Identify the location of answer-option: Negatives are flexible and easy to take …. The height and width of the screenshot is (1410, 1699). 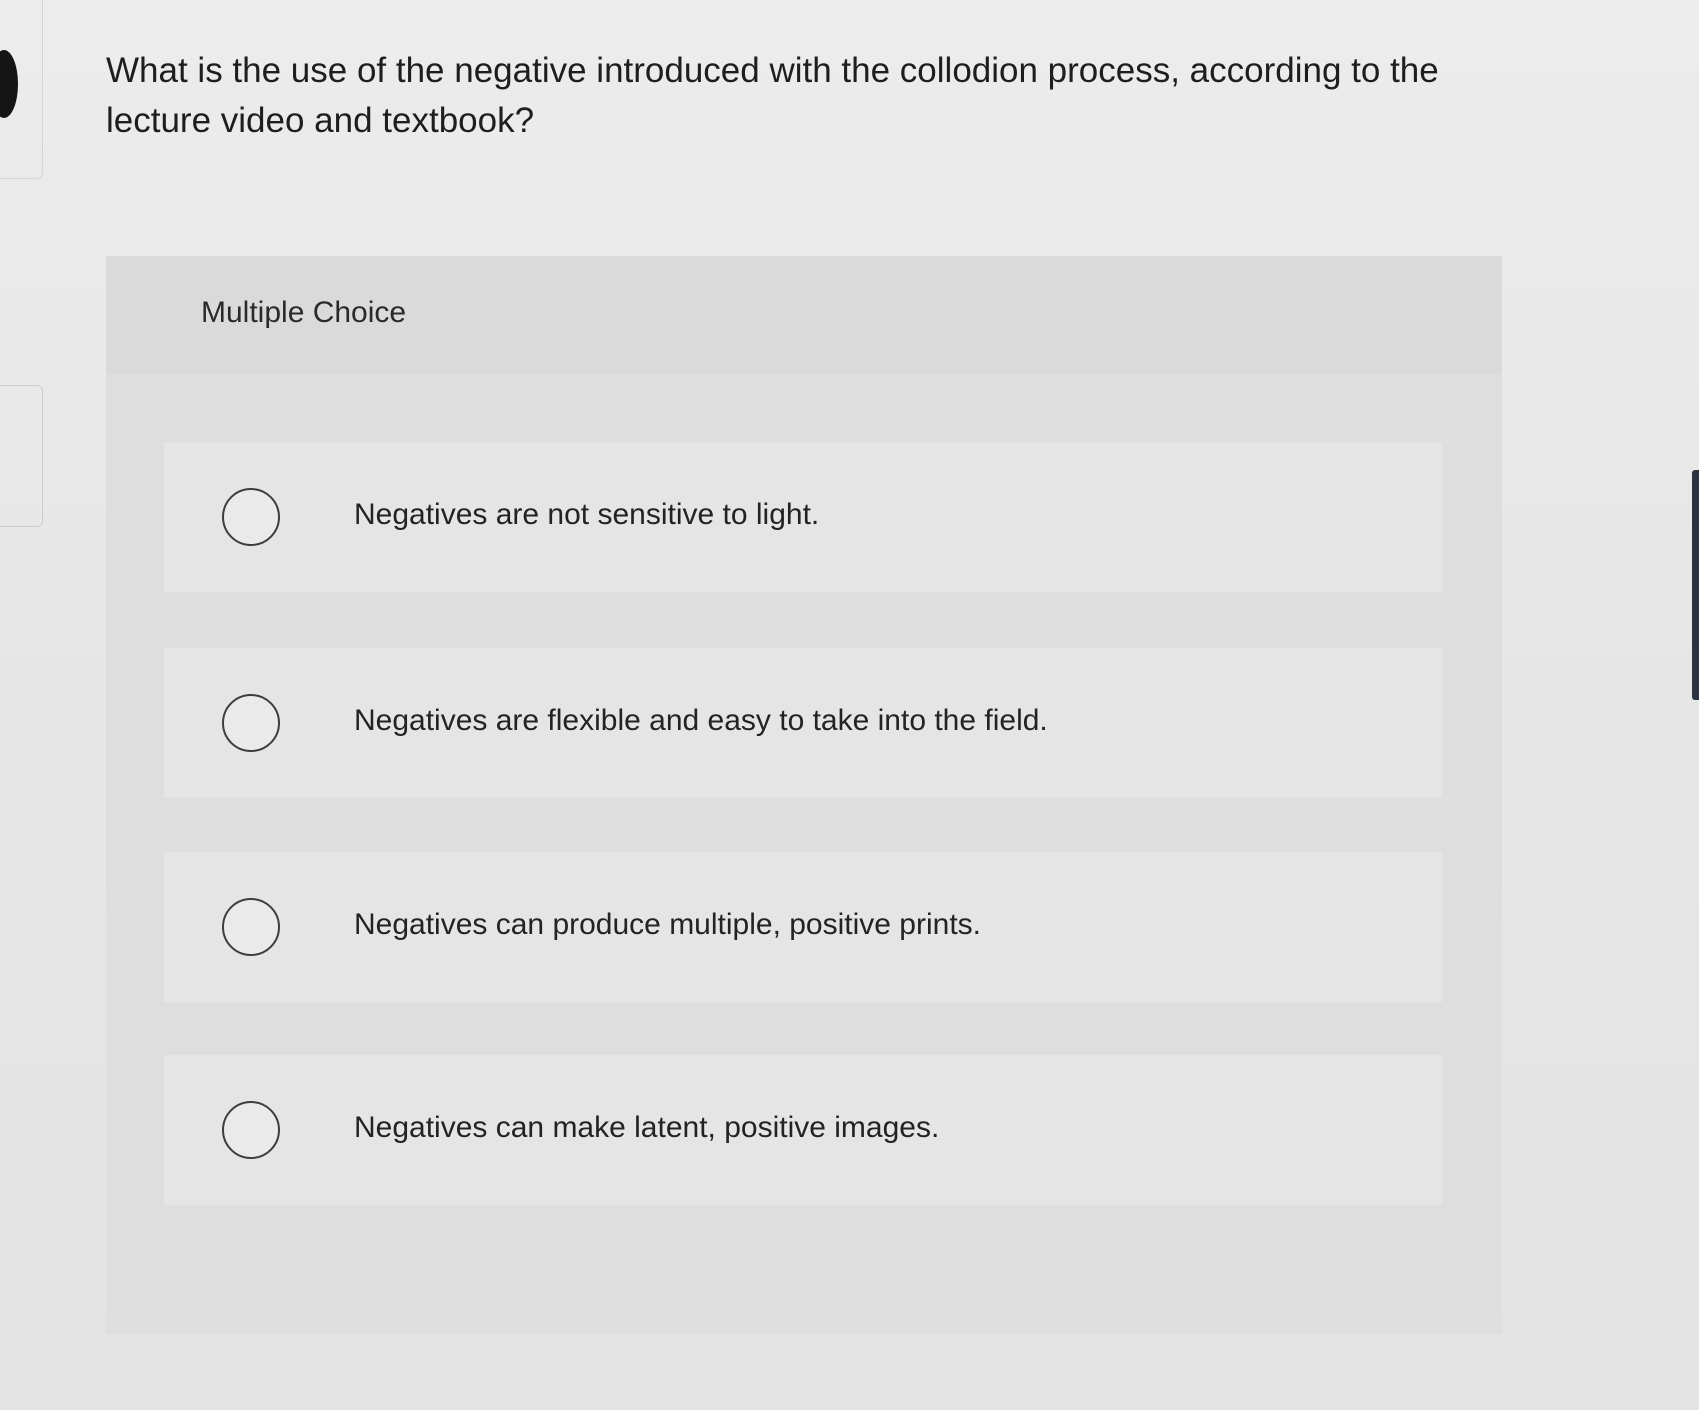
(803, 723).